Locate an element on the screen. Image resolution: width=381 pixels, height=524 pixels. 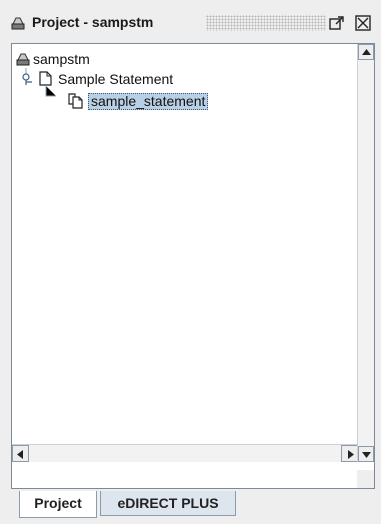
copy-document-icon is located at coordinates (75, 101).